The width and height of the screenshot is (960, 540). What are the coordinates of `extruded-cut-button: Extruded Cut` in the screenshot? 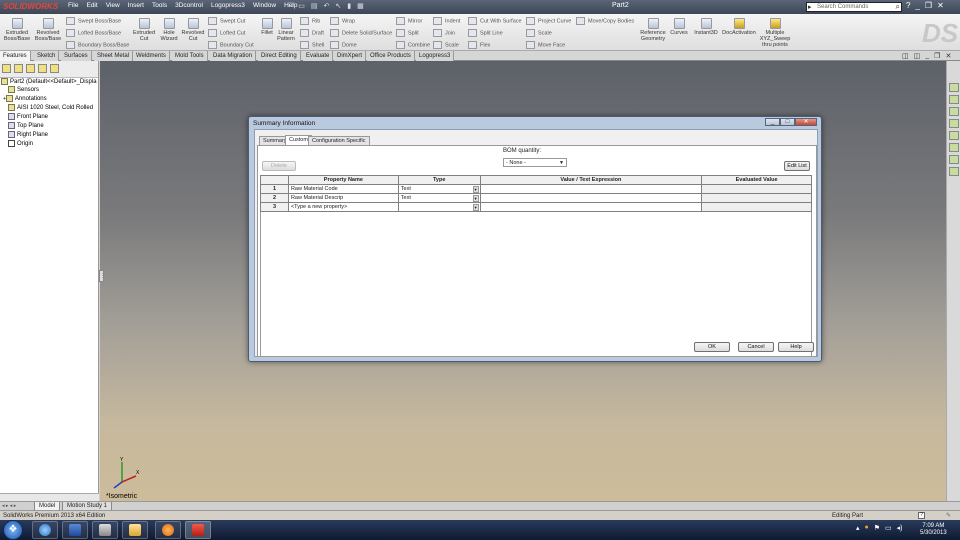 It's located at (144, 30).